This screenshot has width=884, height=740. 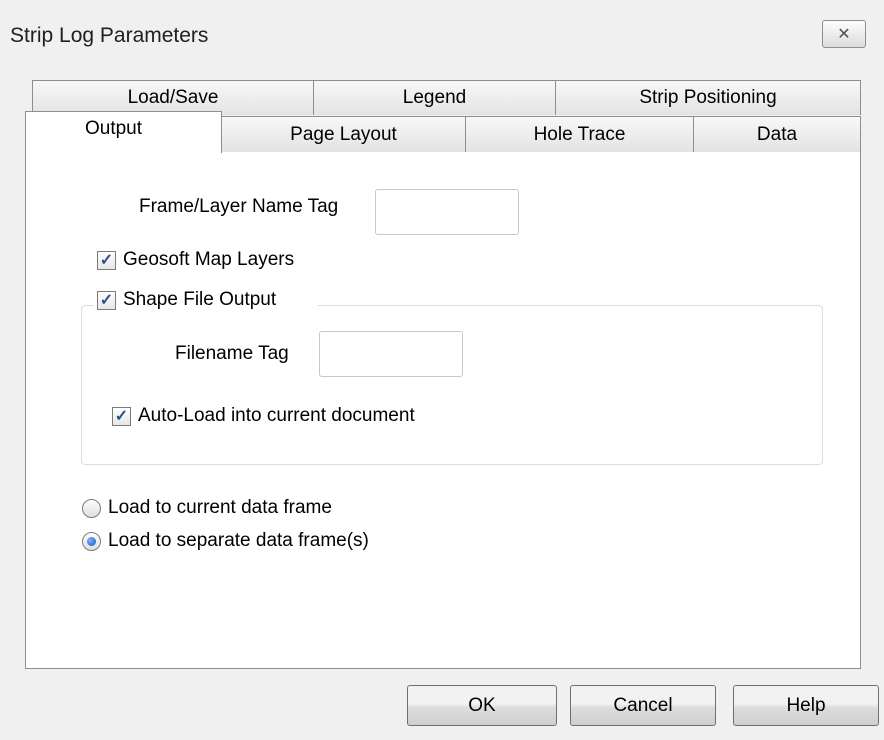 I want to click on load-current-frame-radio, so click(x=91, y=508).